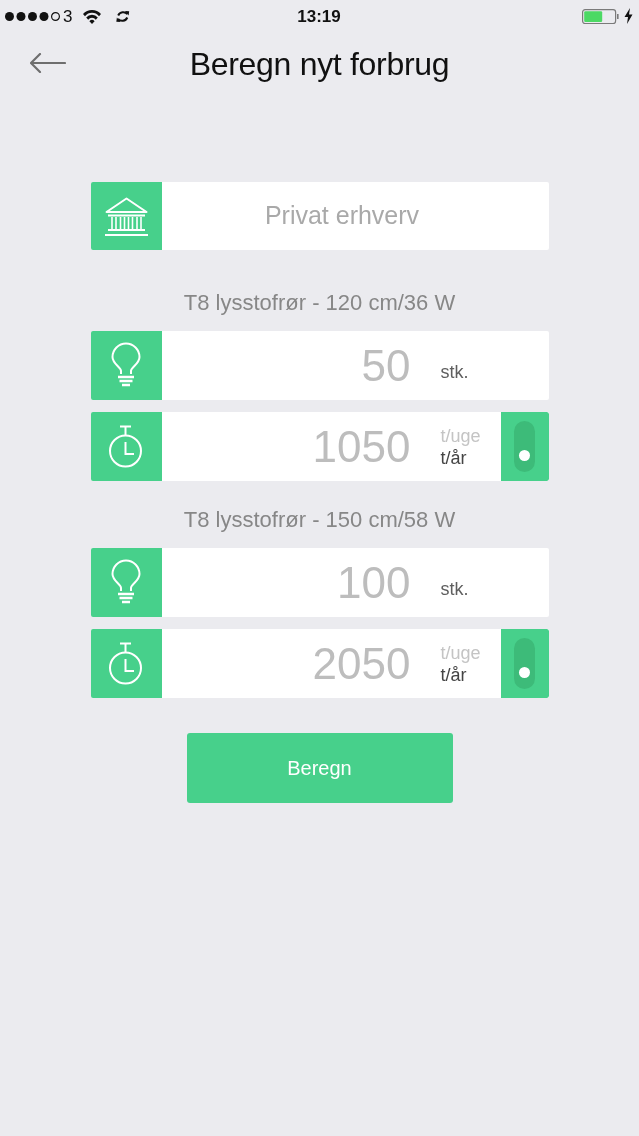 The width and height of the screenshot is (639, 1136). I want to click on sync-icon, so click(123, 16).